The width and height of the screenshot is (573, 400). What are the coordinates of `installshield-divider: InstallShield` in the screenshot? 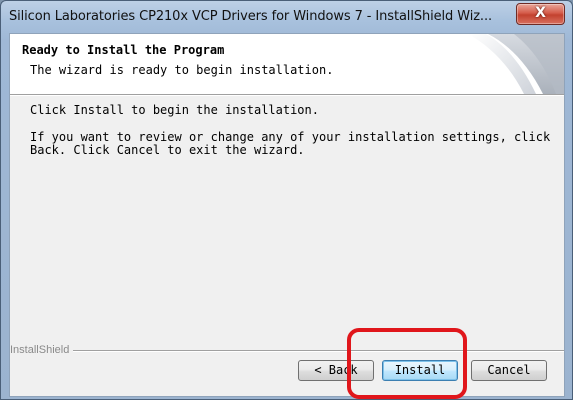 It's located at (287, 350).